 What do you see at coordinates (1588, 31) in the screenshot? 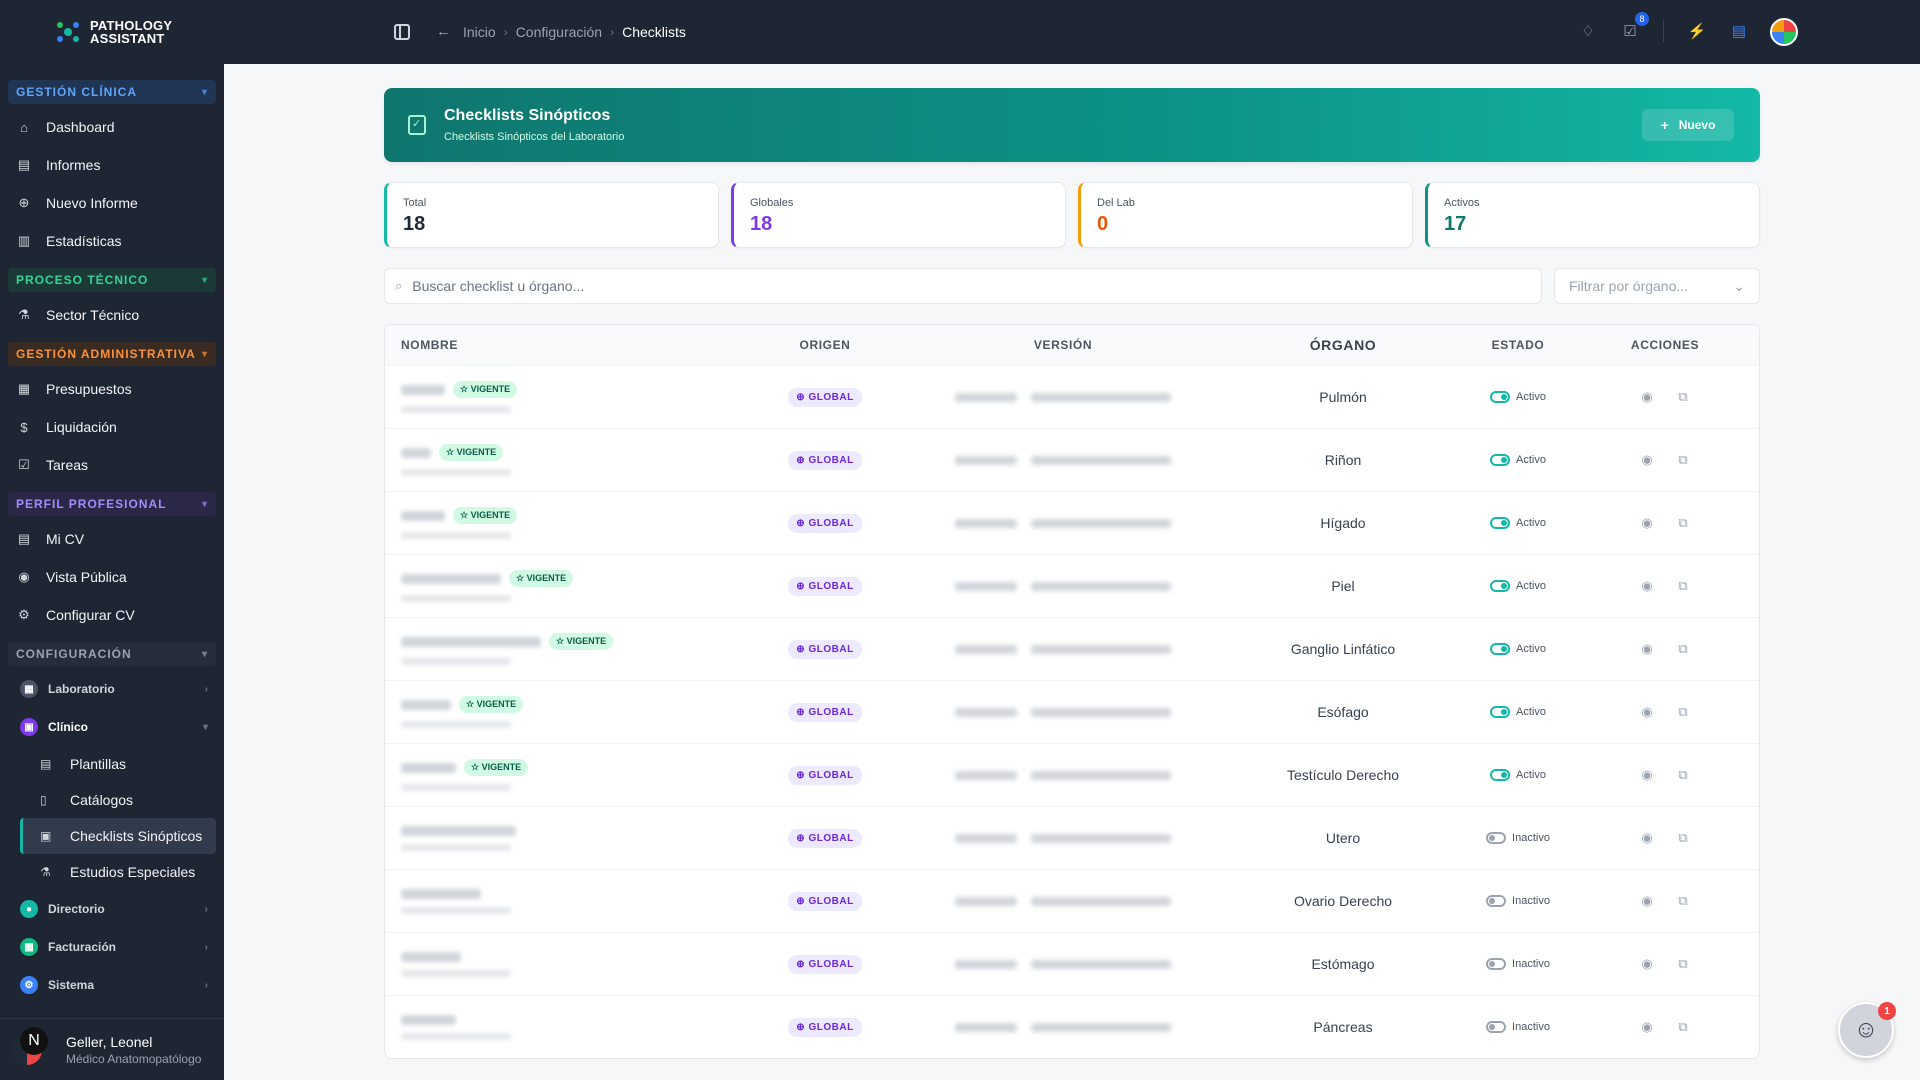
I see `bell-icon: ♢` at bounding box center [1588, 31].